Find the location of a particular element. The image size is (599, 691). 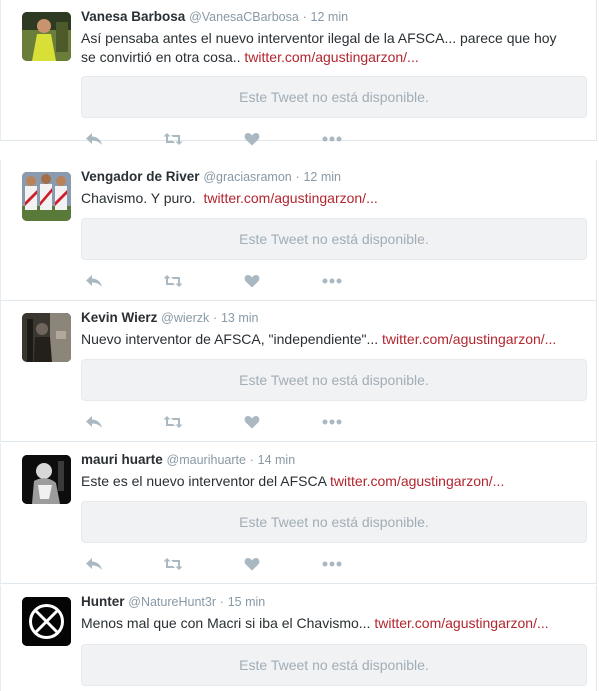

user-handle: @graciasramon is located at coordinates (247, 177).